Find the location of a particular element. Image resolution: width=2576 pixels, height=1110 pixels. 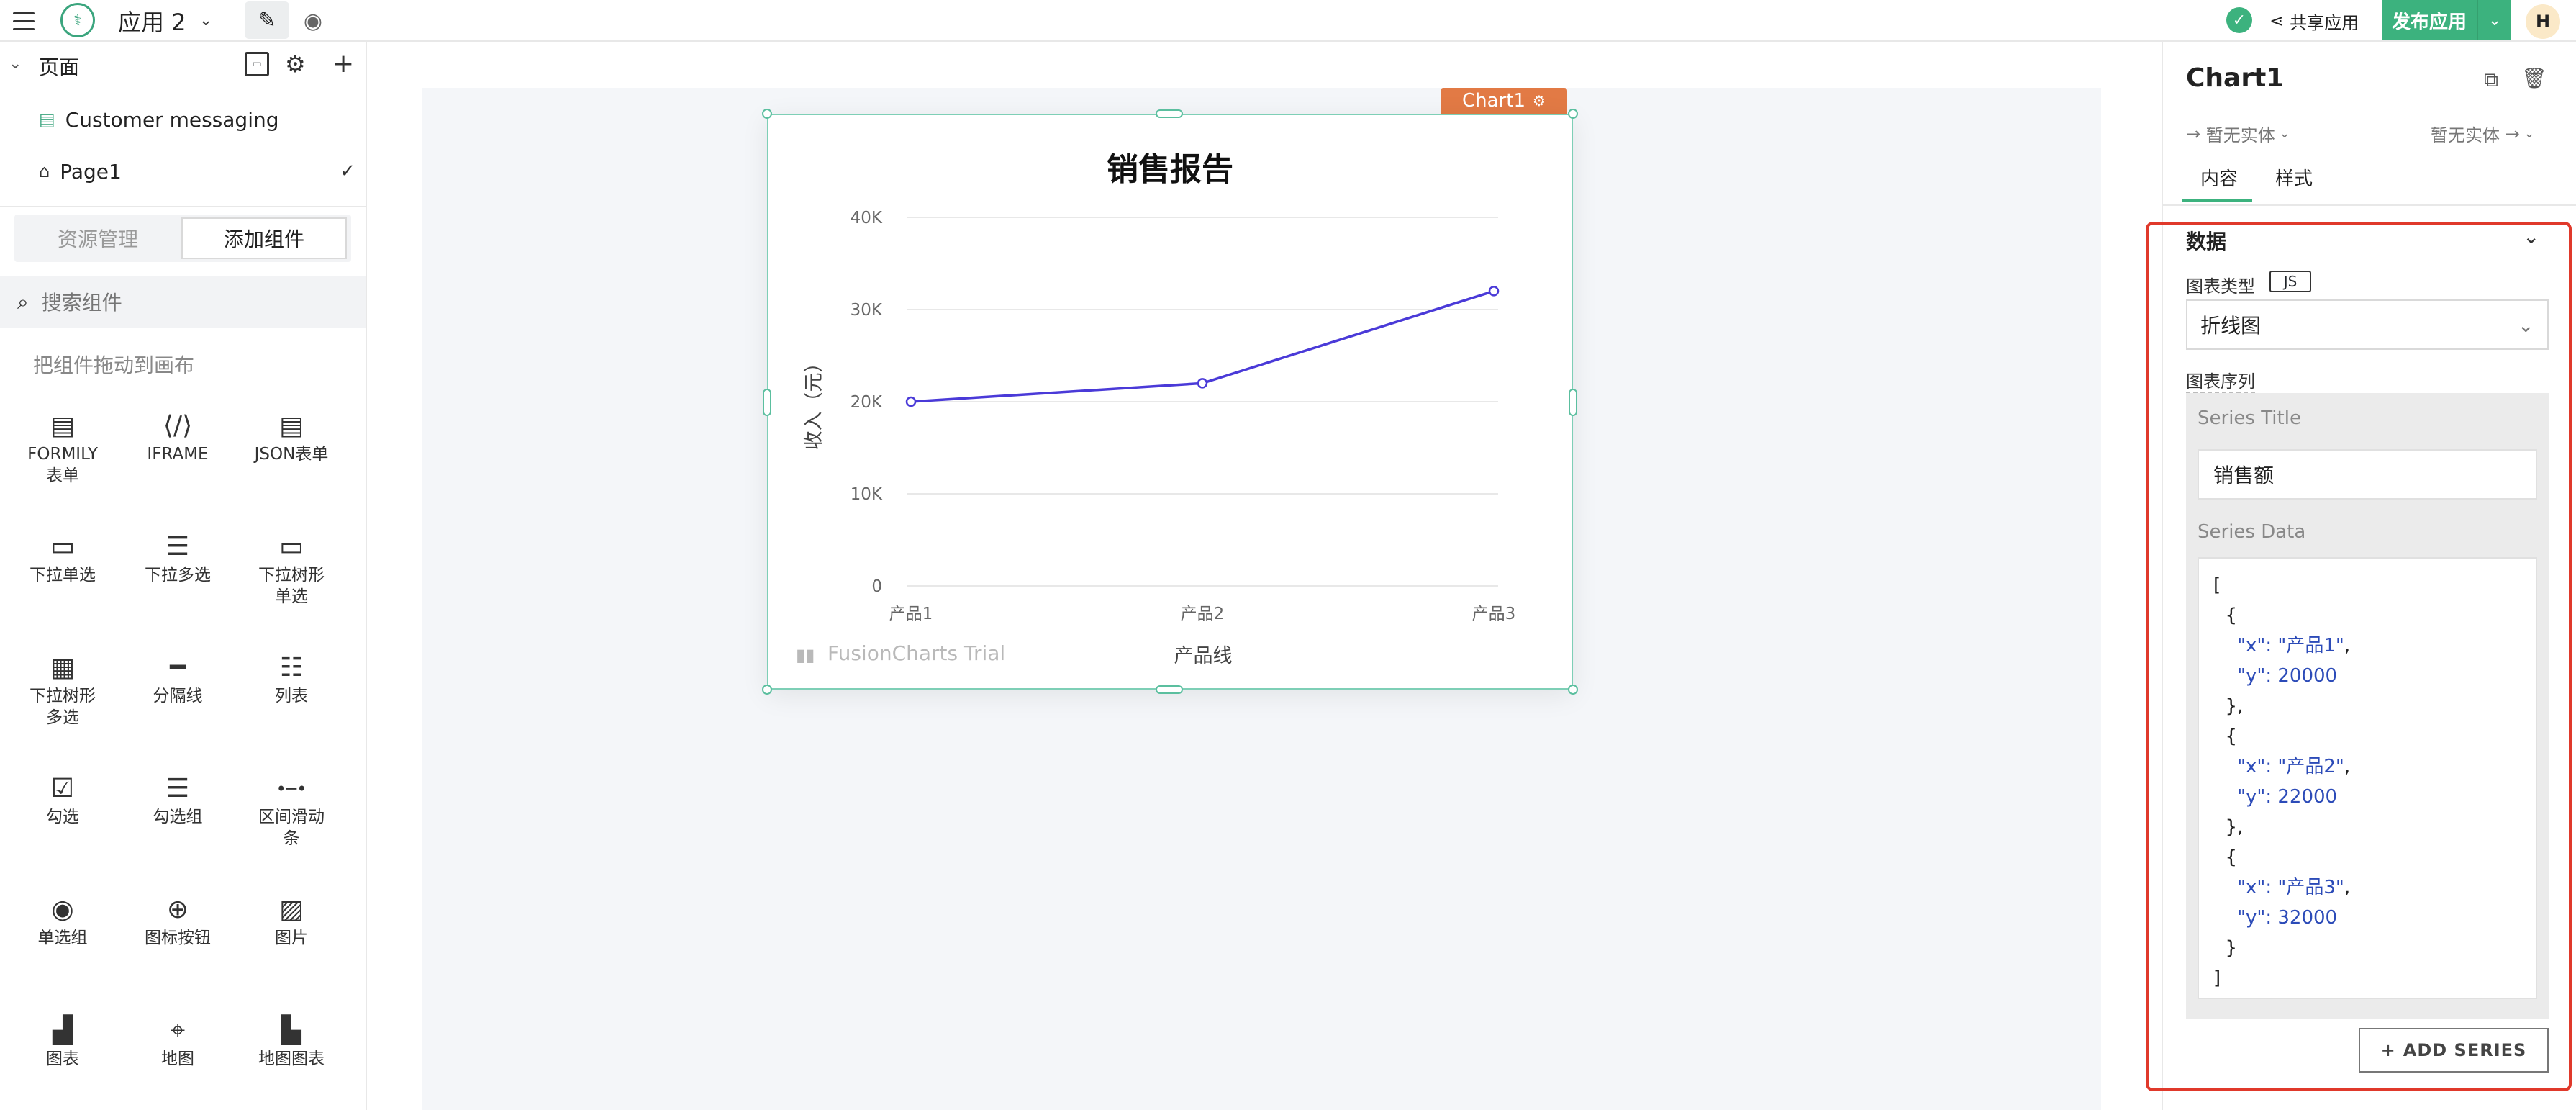

widget-label: 列表 is located at coordinates (291, 696).